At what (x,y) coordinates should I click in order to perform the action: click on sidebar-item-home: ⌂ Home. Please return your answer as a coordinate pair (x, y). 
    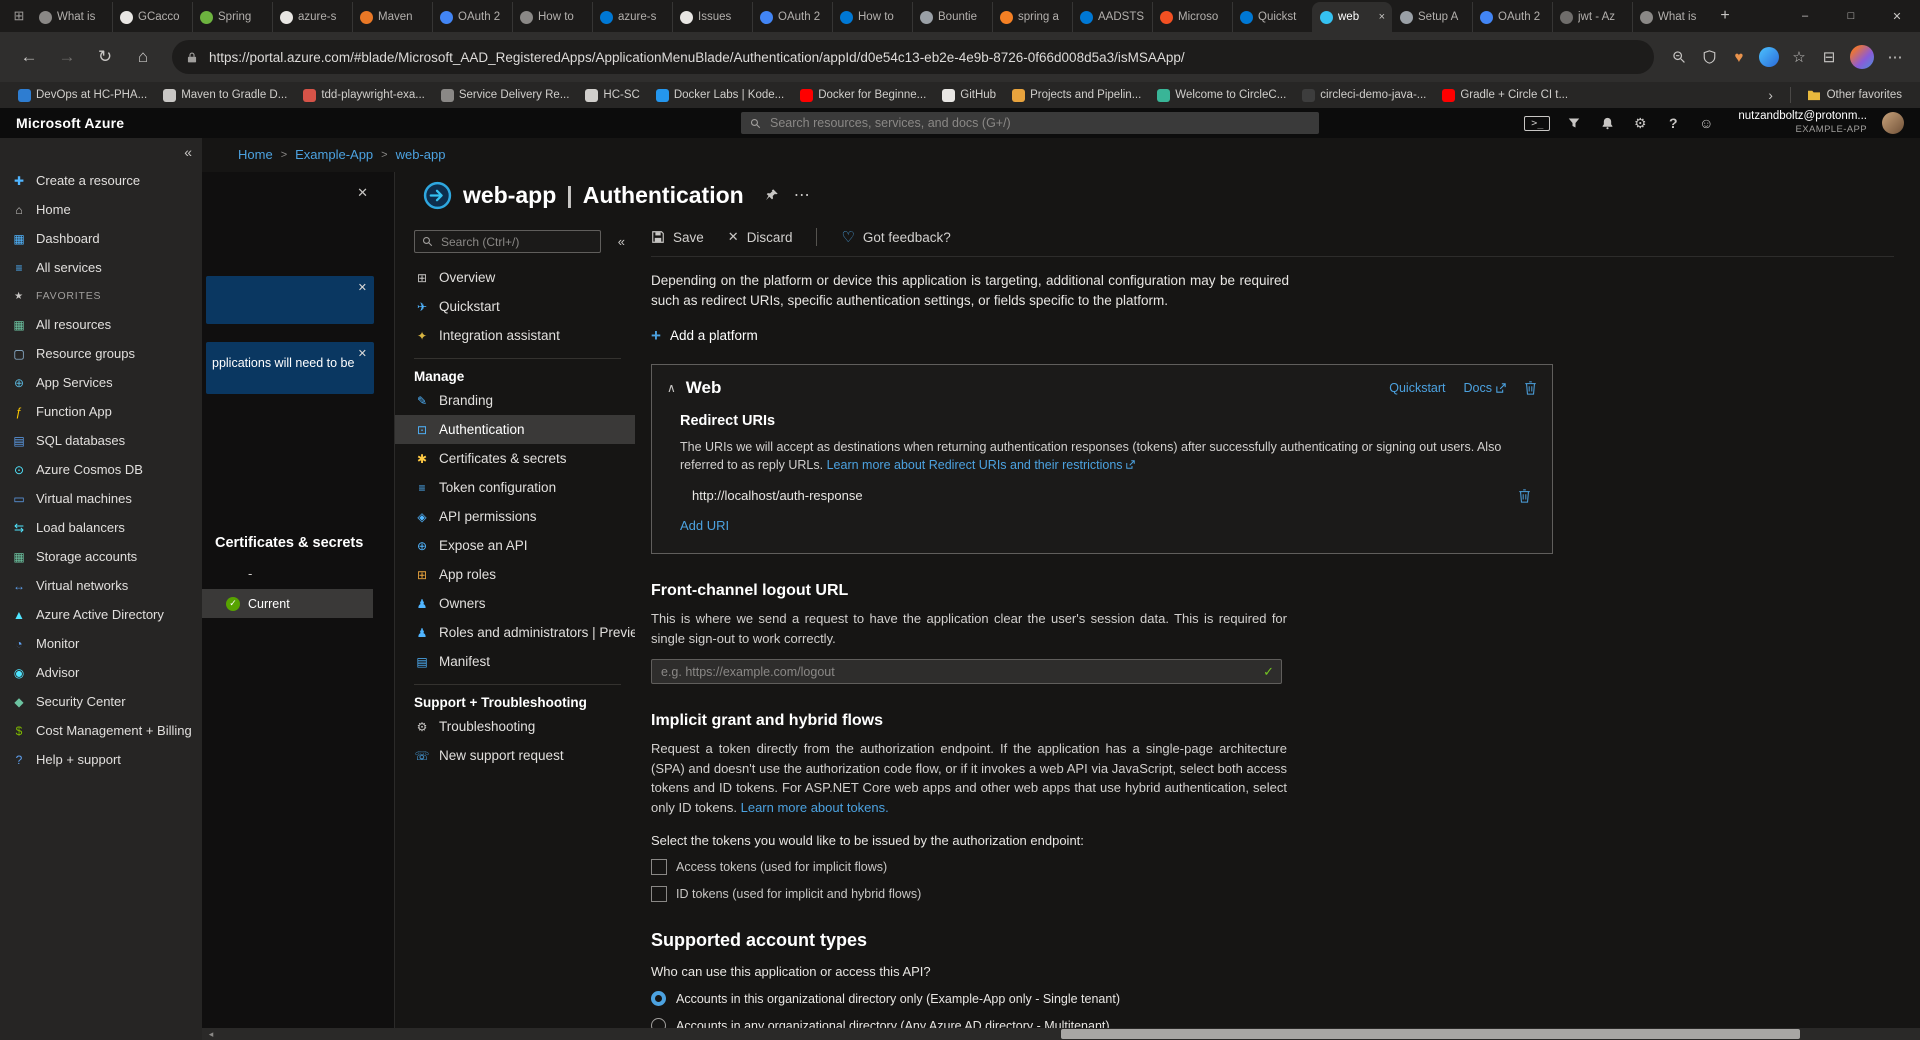
    Looking at the image, I should click on (101, 209).